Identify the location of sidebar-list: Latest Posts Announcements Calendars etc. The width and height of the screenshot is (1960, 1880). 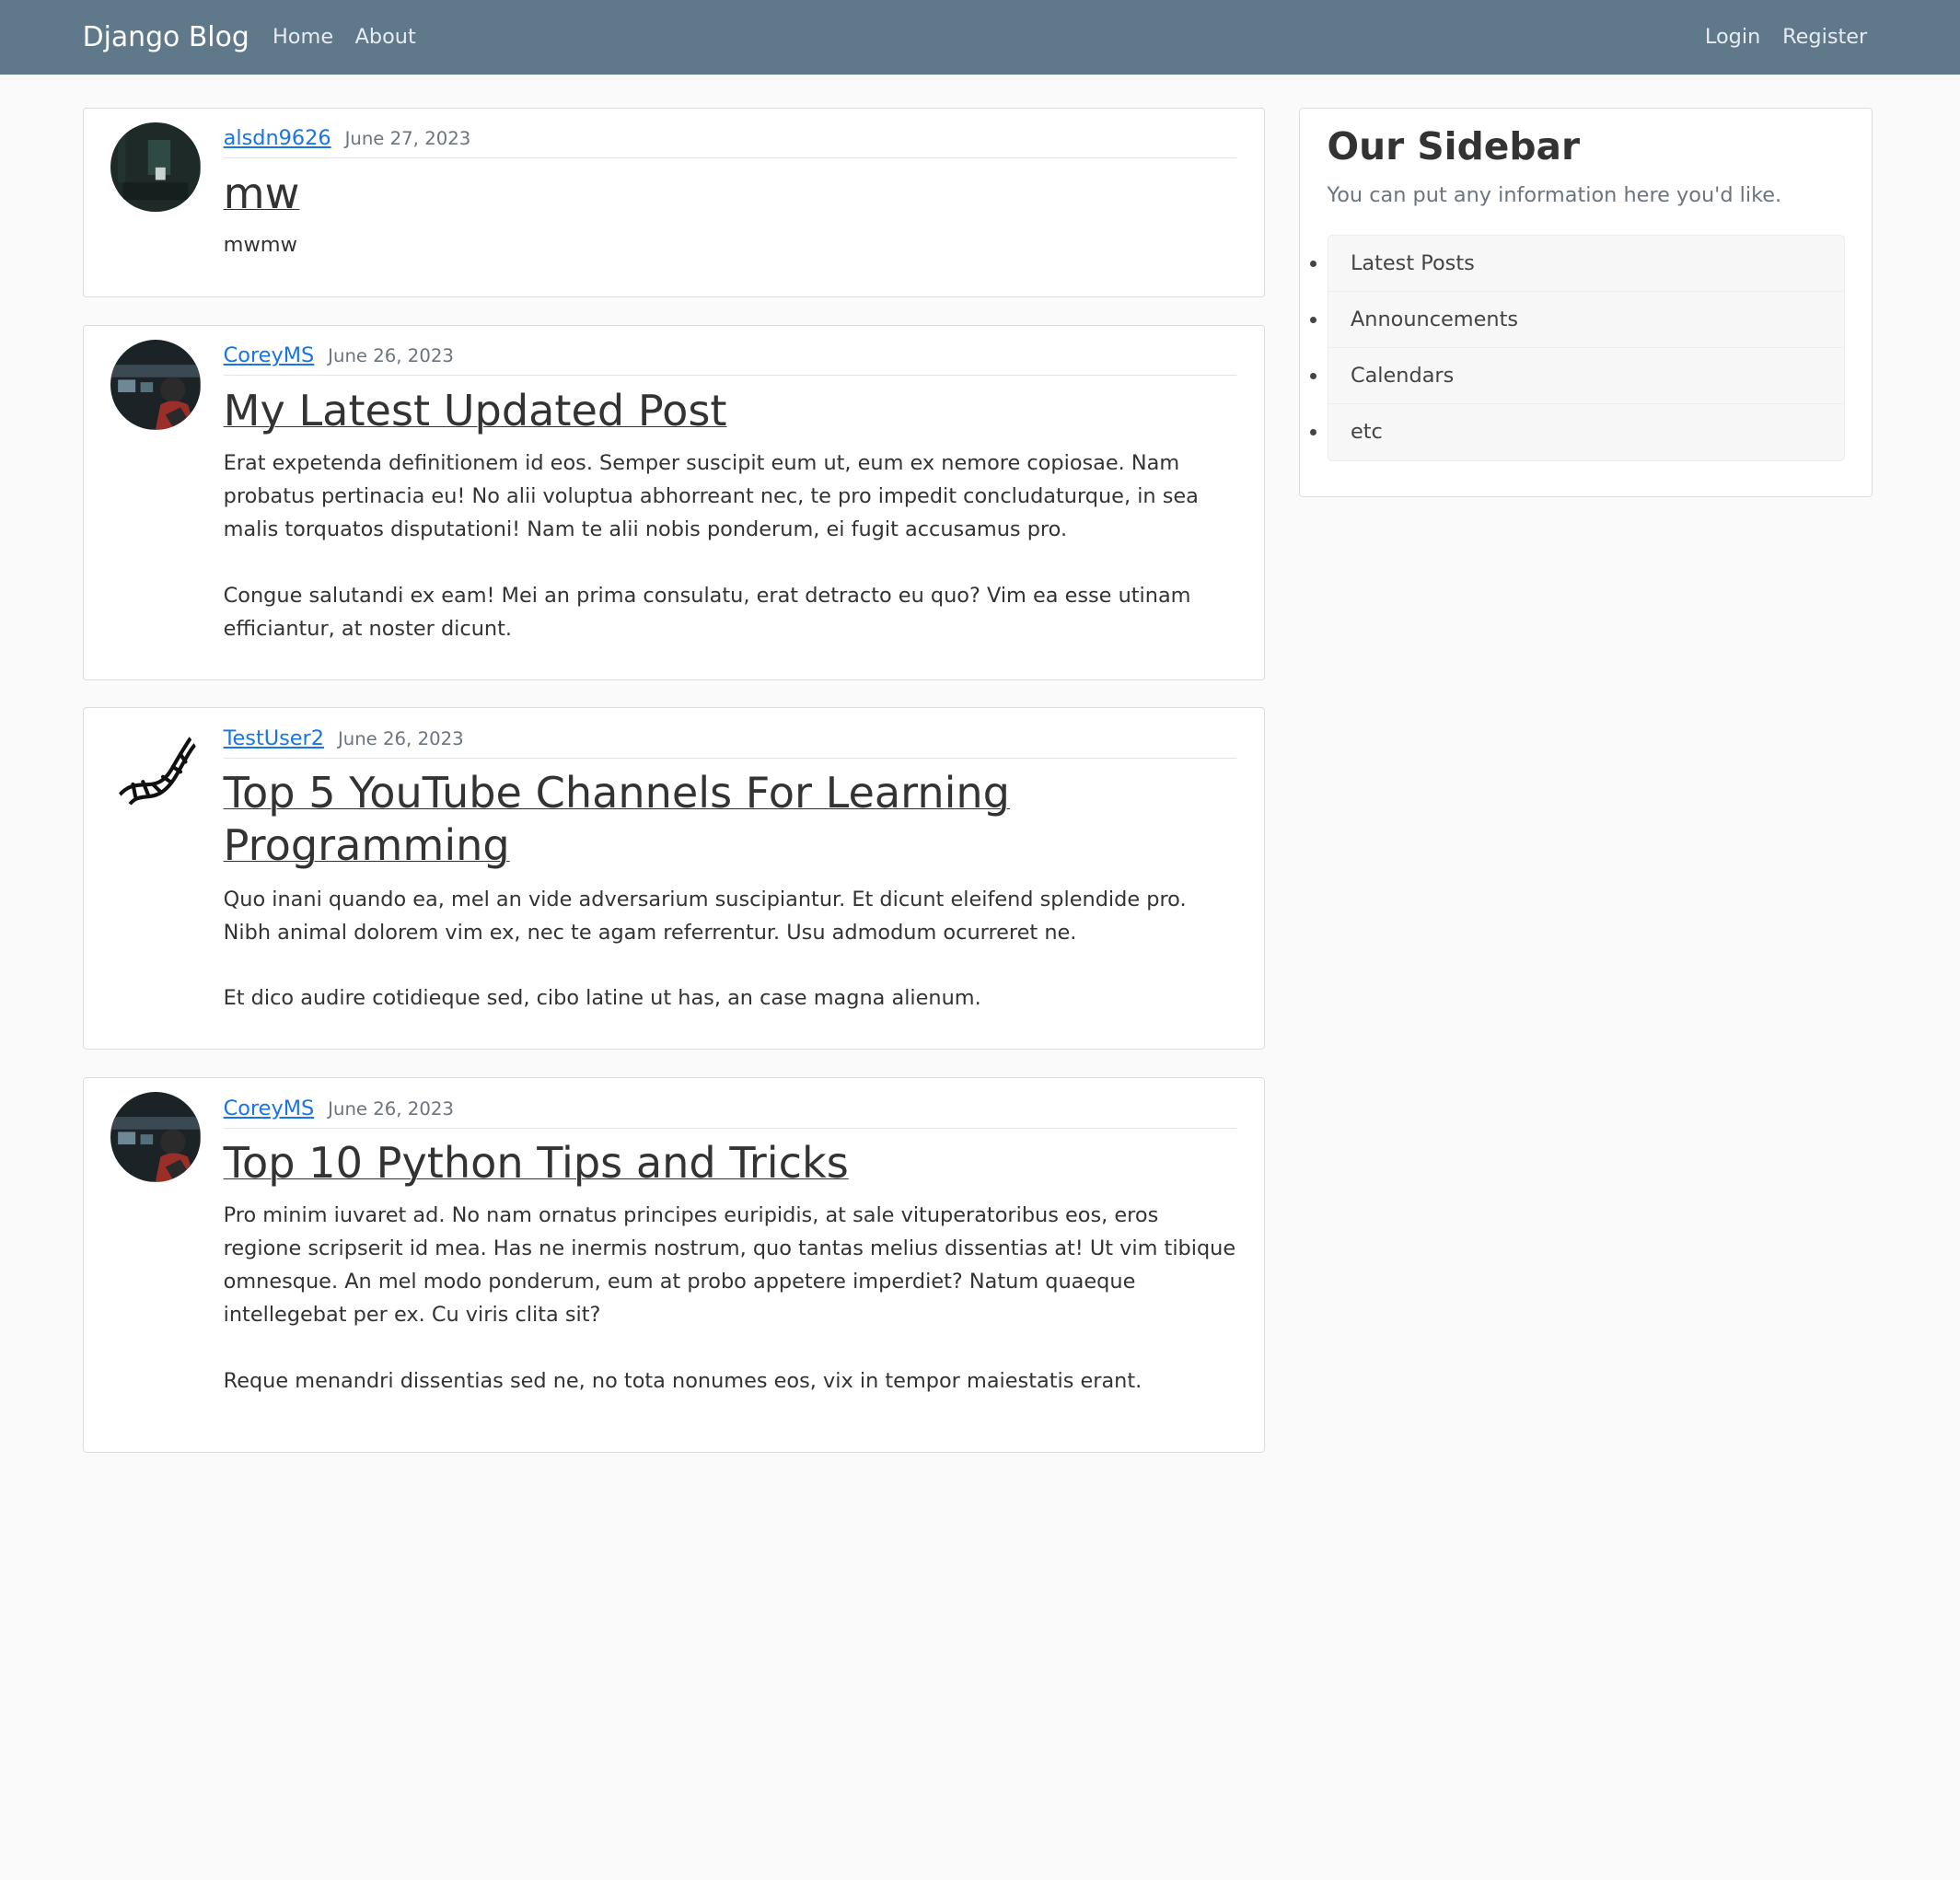
(1586, 347).